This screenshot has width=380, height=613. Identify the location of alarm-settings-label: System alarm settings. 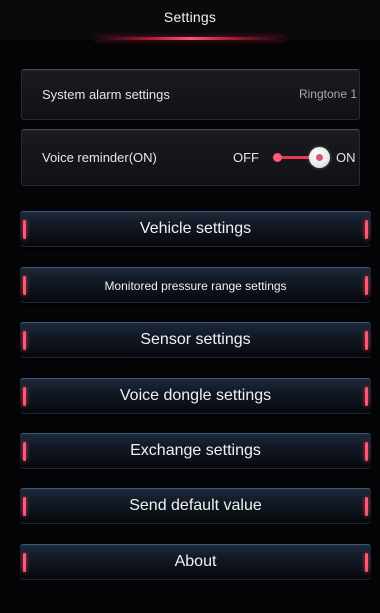
(106, 94).